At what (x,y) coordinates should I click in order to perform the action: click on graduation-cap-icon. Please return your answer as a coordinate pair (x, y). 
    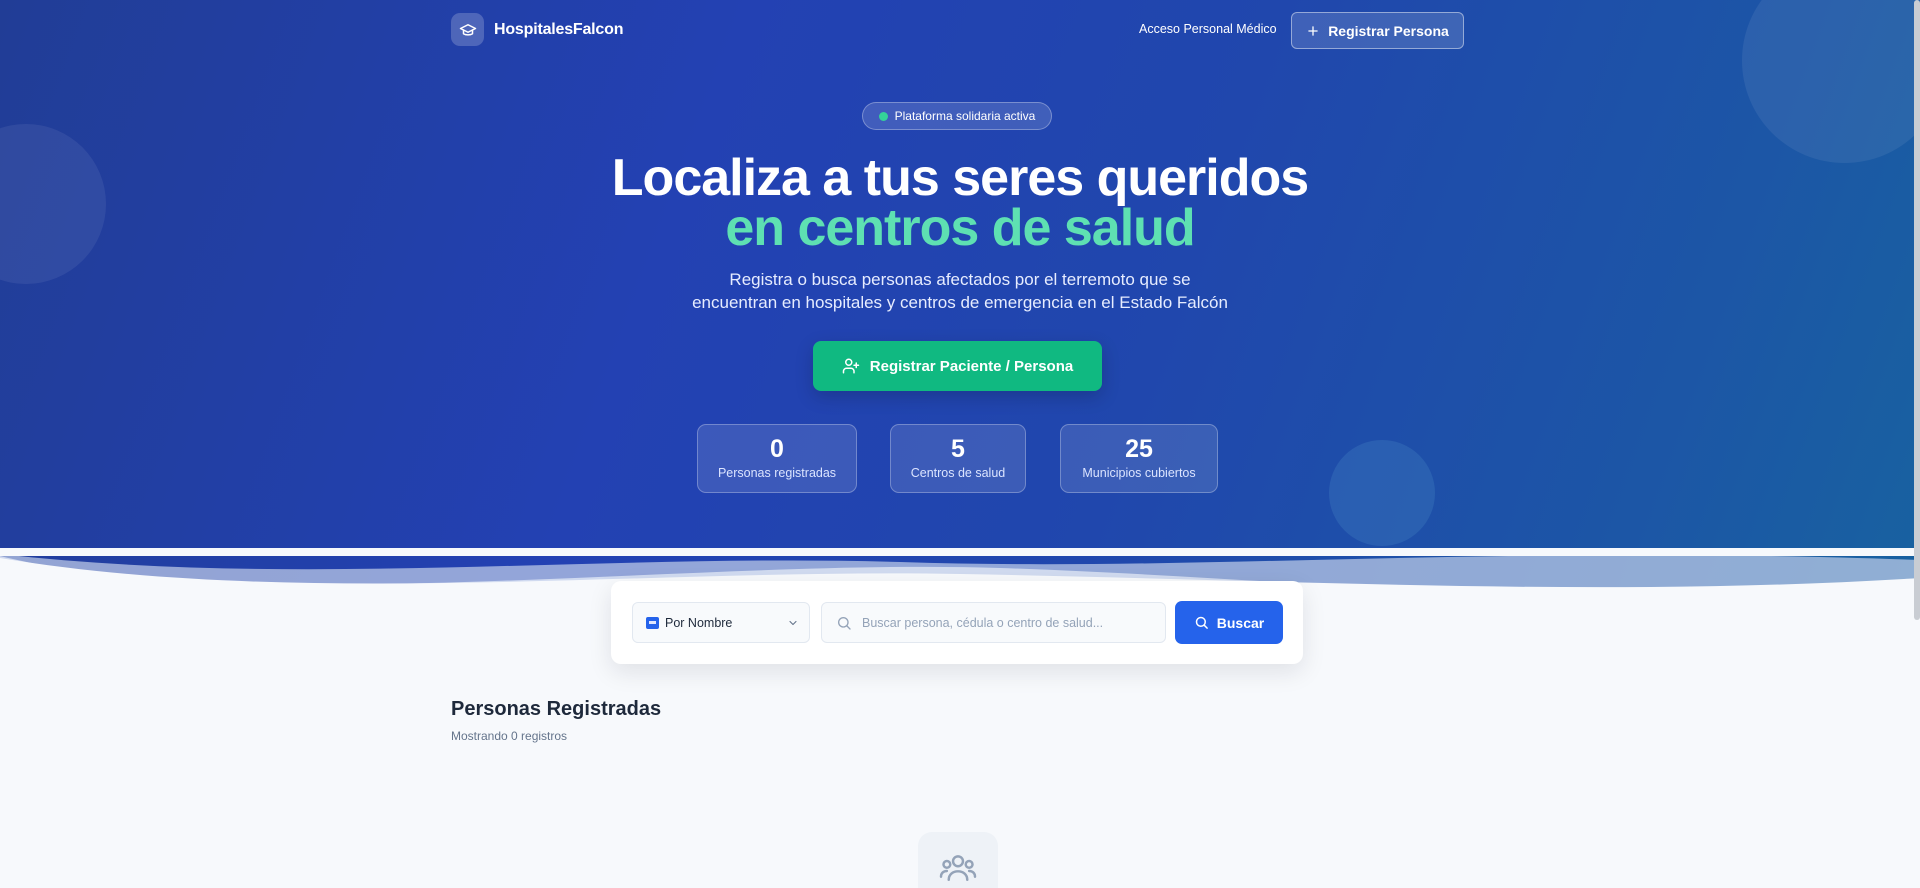
    Looking at the image, I should click on (467, 29).